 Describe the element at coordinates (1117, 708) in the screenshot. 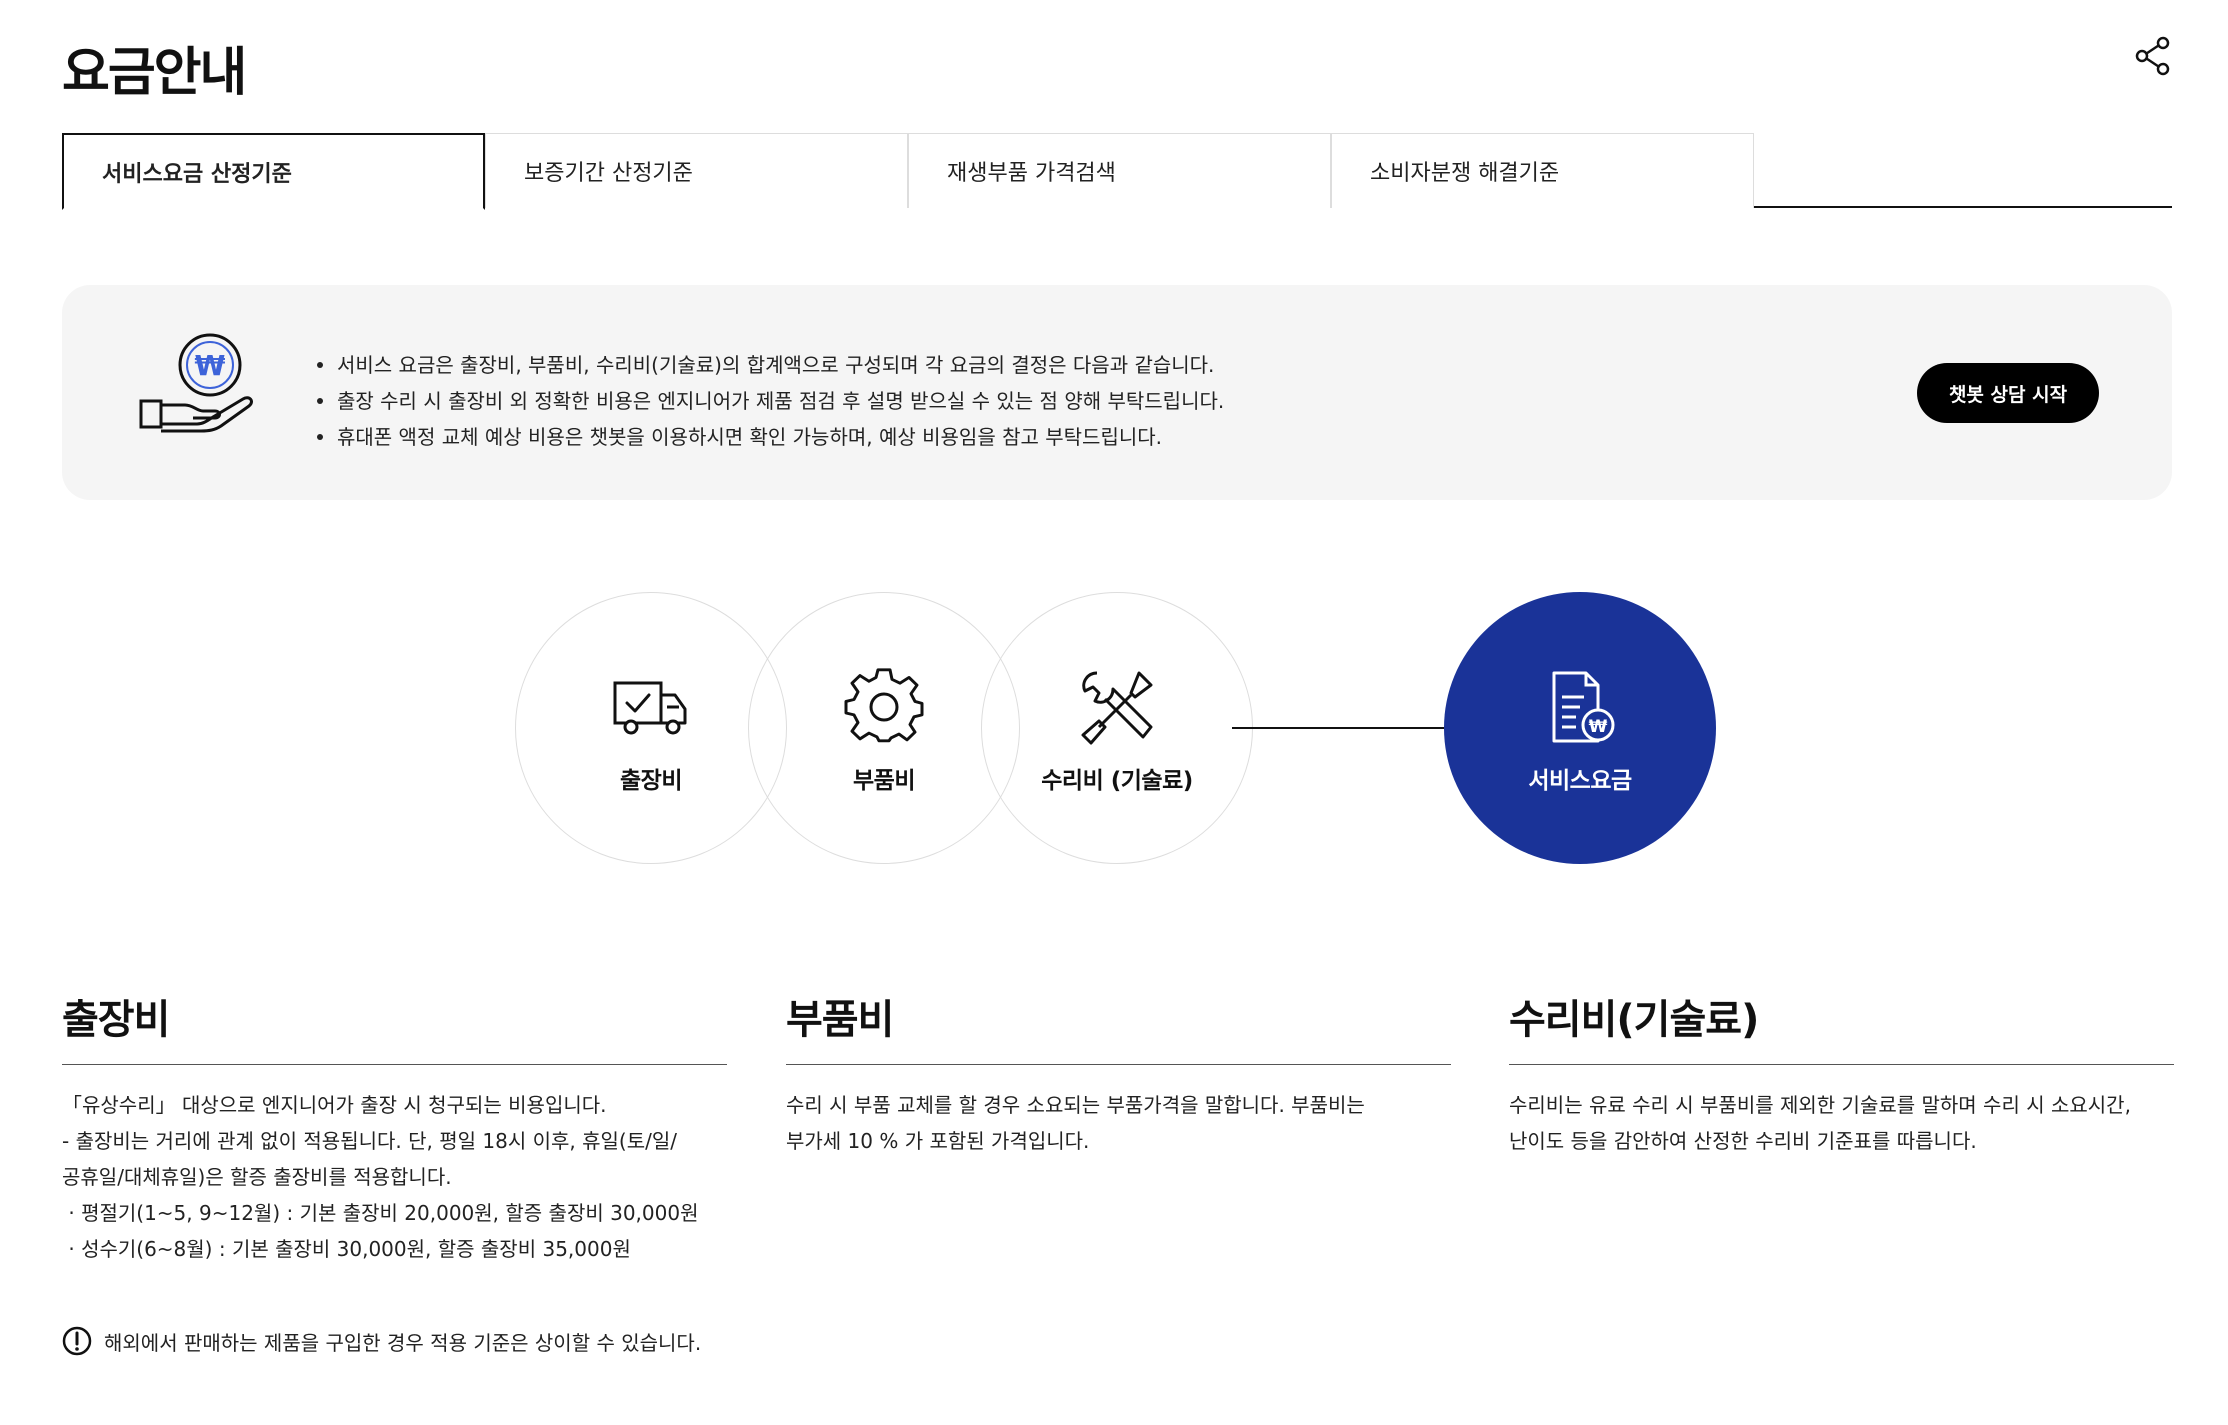

I see `wrench-screwdriver-icon` at that location.